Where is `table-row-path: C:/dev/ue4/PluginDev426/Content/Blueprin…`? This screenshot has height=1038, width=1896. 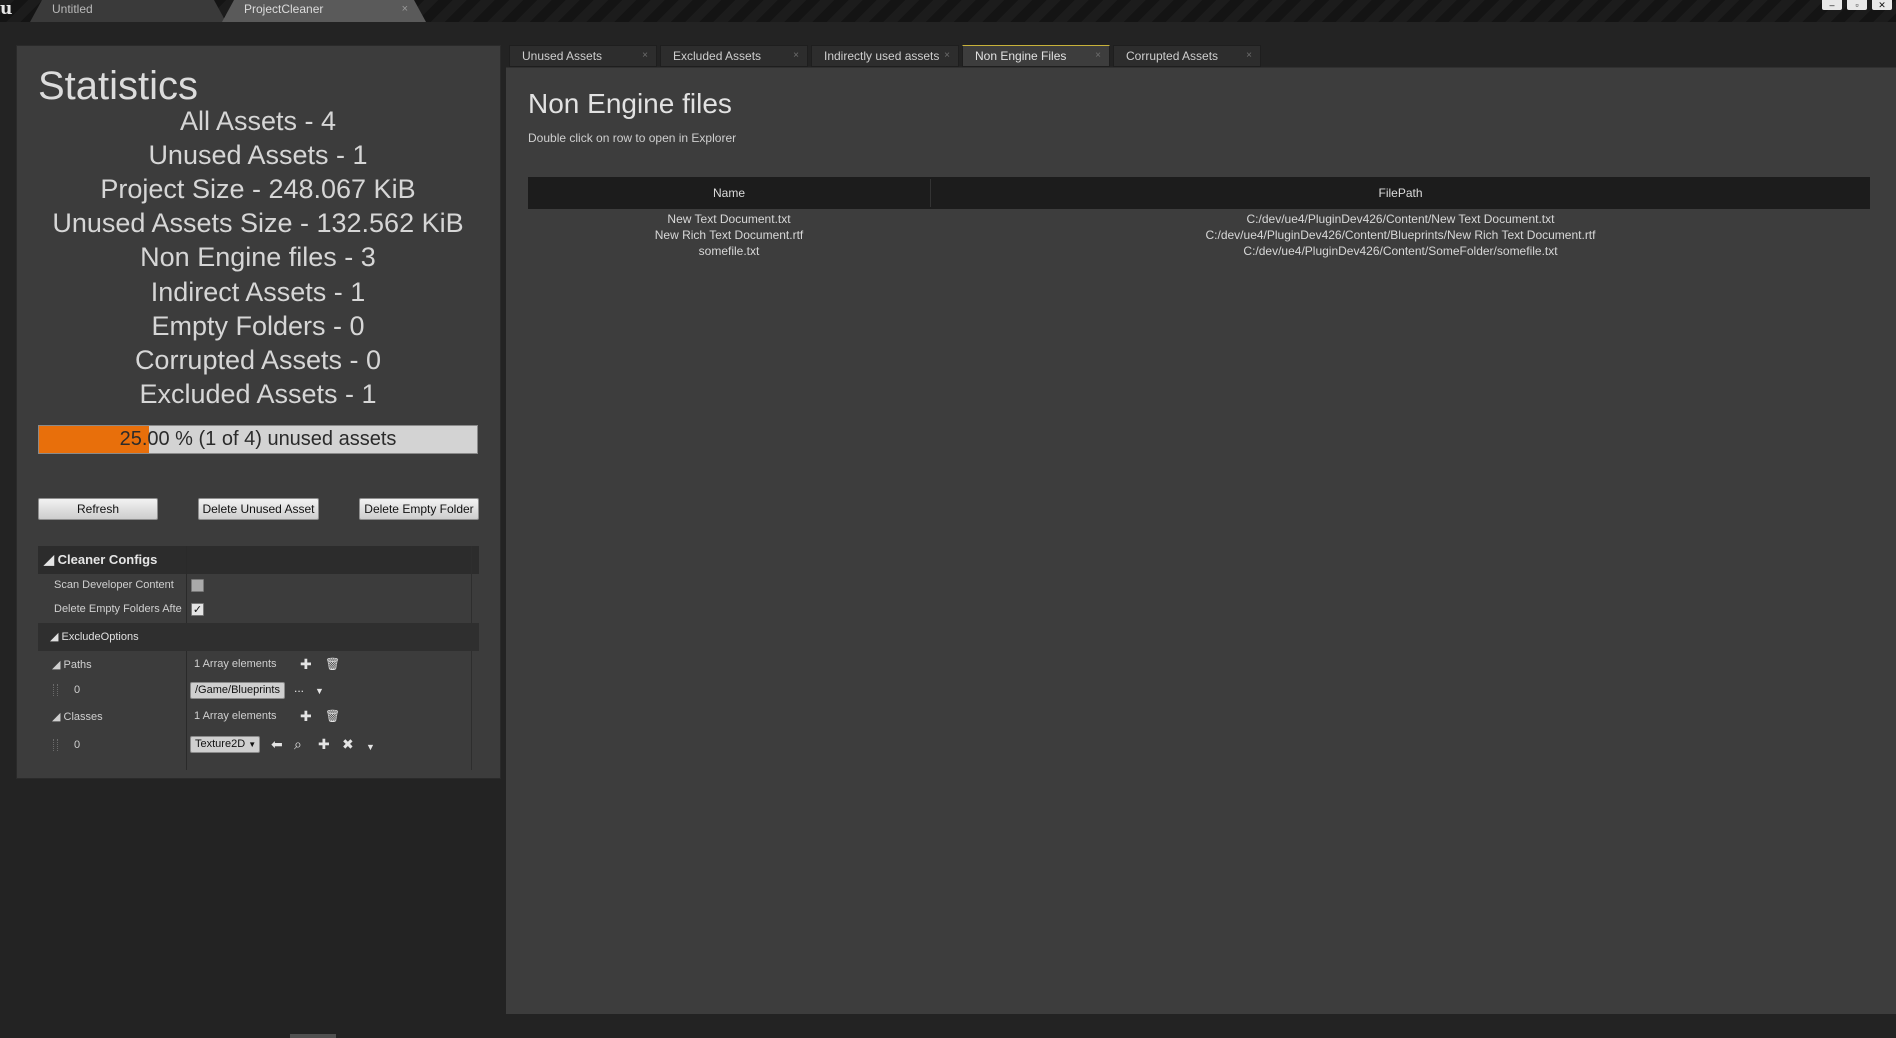
table-row-path: C:/dev/ue4/PluginDev426/Content/Blueprin… is located at coordinates (1400, 235).